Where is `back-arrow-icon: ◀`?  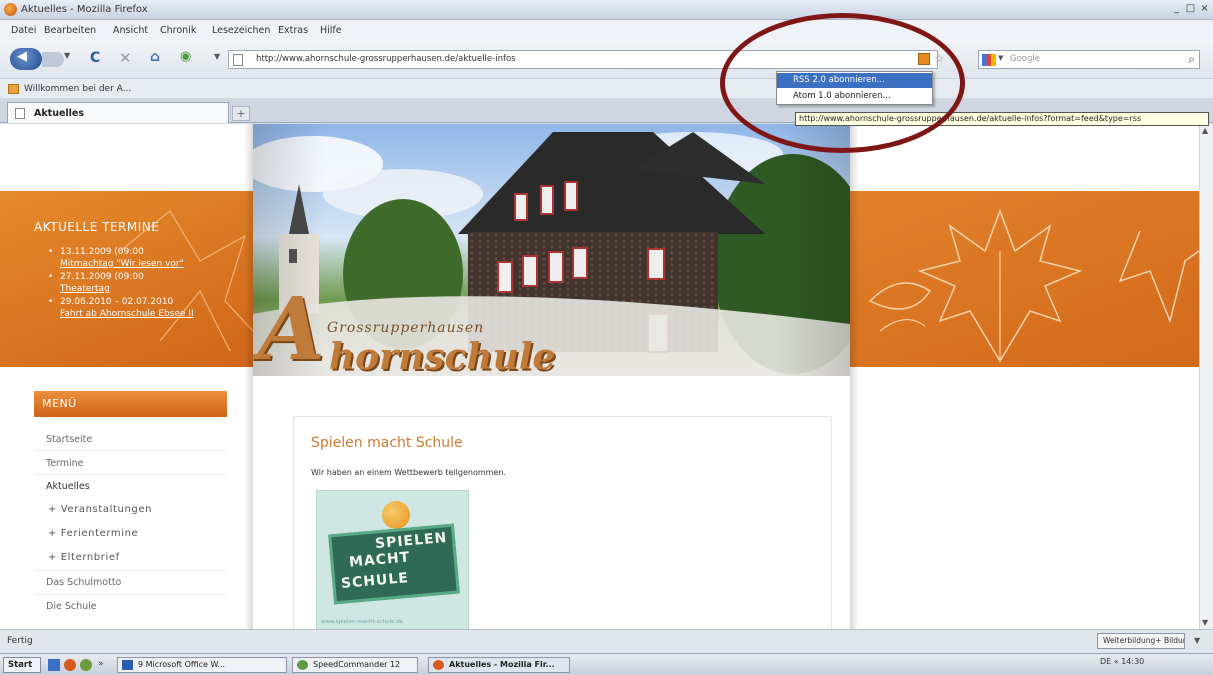 back-arrow-icon: ◀ is located at coordinates (22, 56).